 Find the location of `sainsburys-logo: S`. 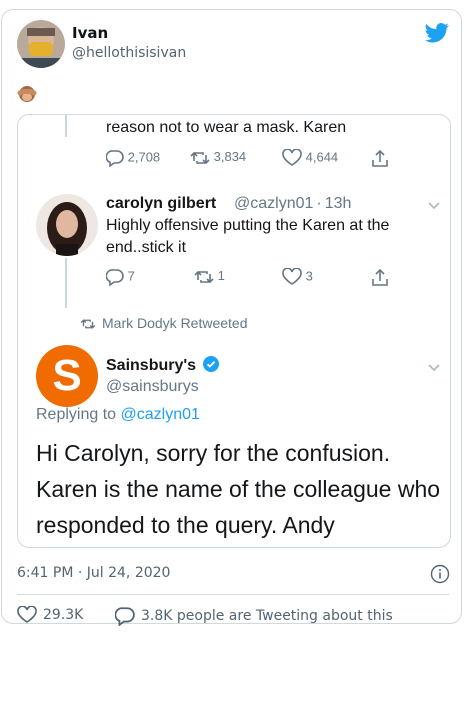

sainsburys-logo: S is located at coordinates (67, 376).